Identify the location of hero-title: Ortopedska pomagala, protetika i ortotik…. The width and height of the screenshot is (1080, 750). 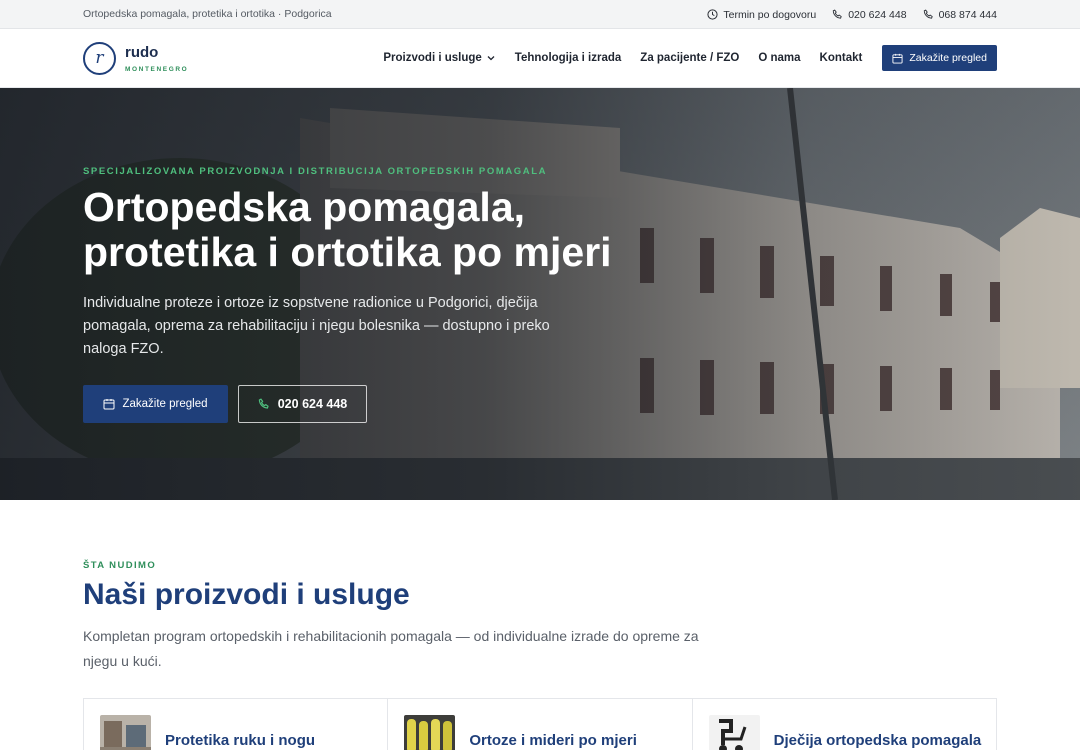
(347, 229).